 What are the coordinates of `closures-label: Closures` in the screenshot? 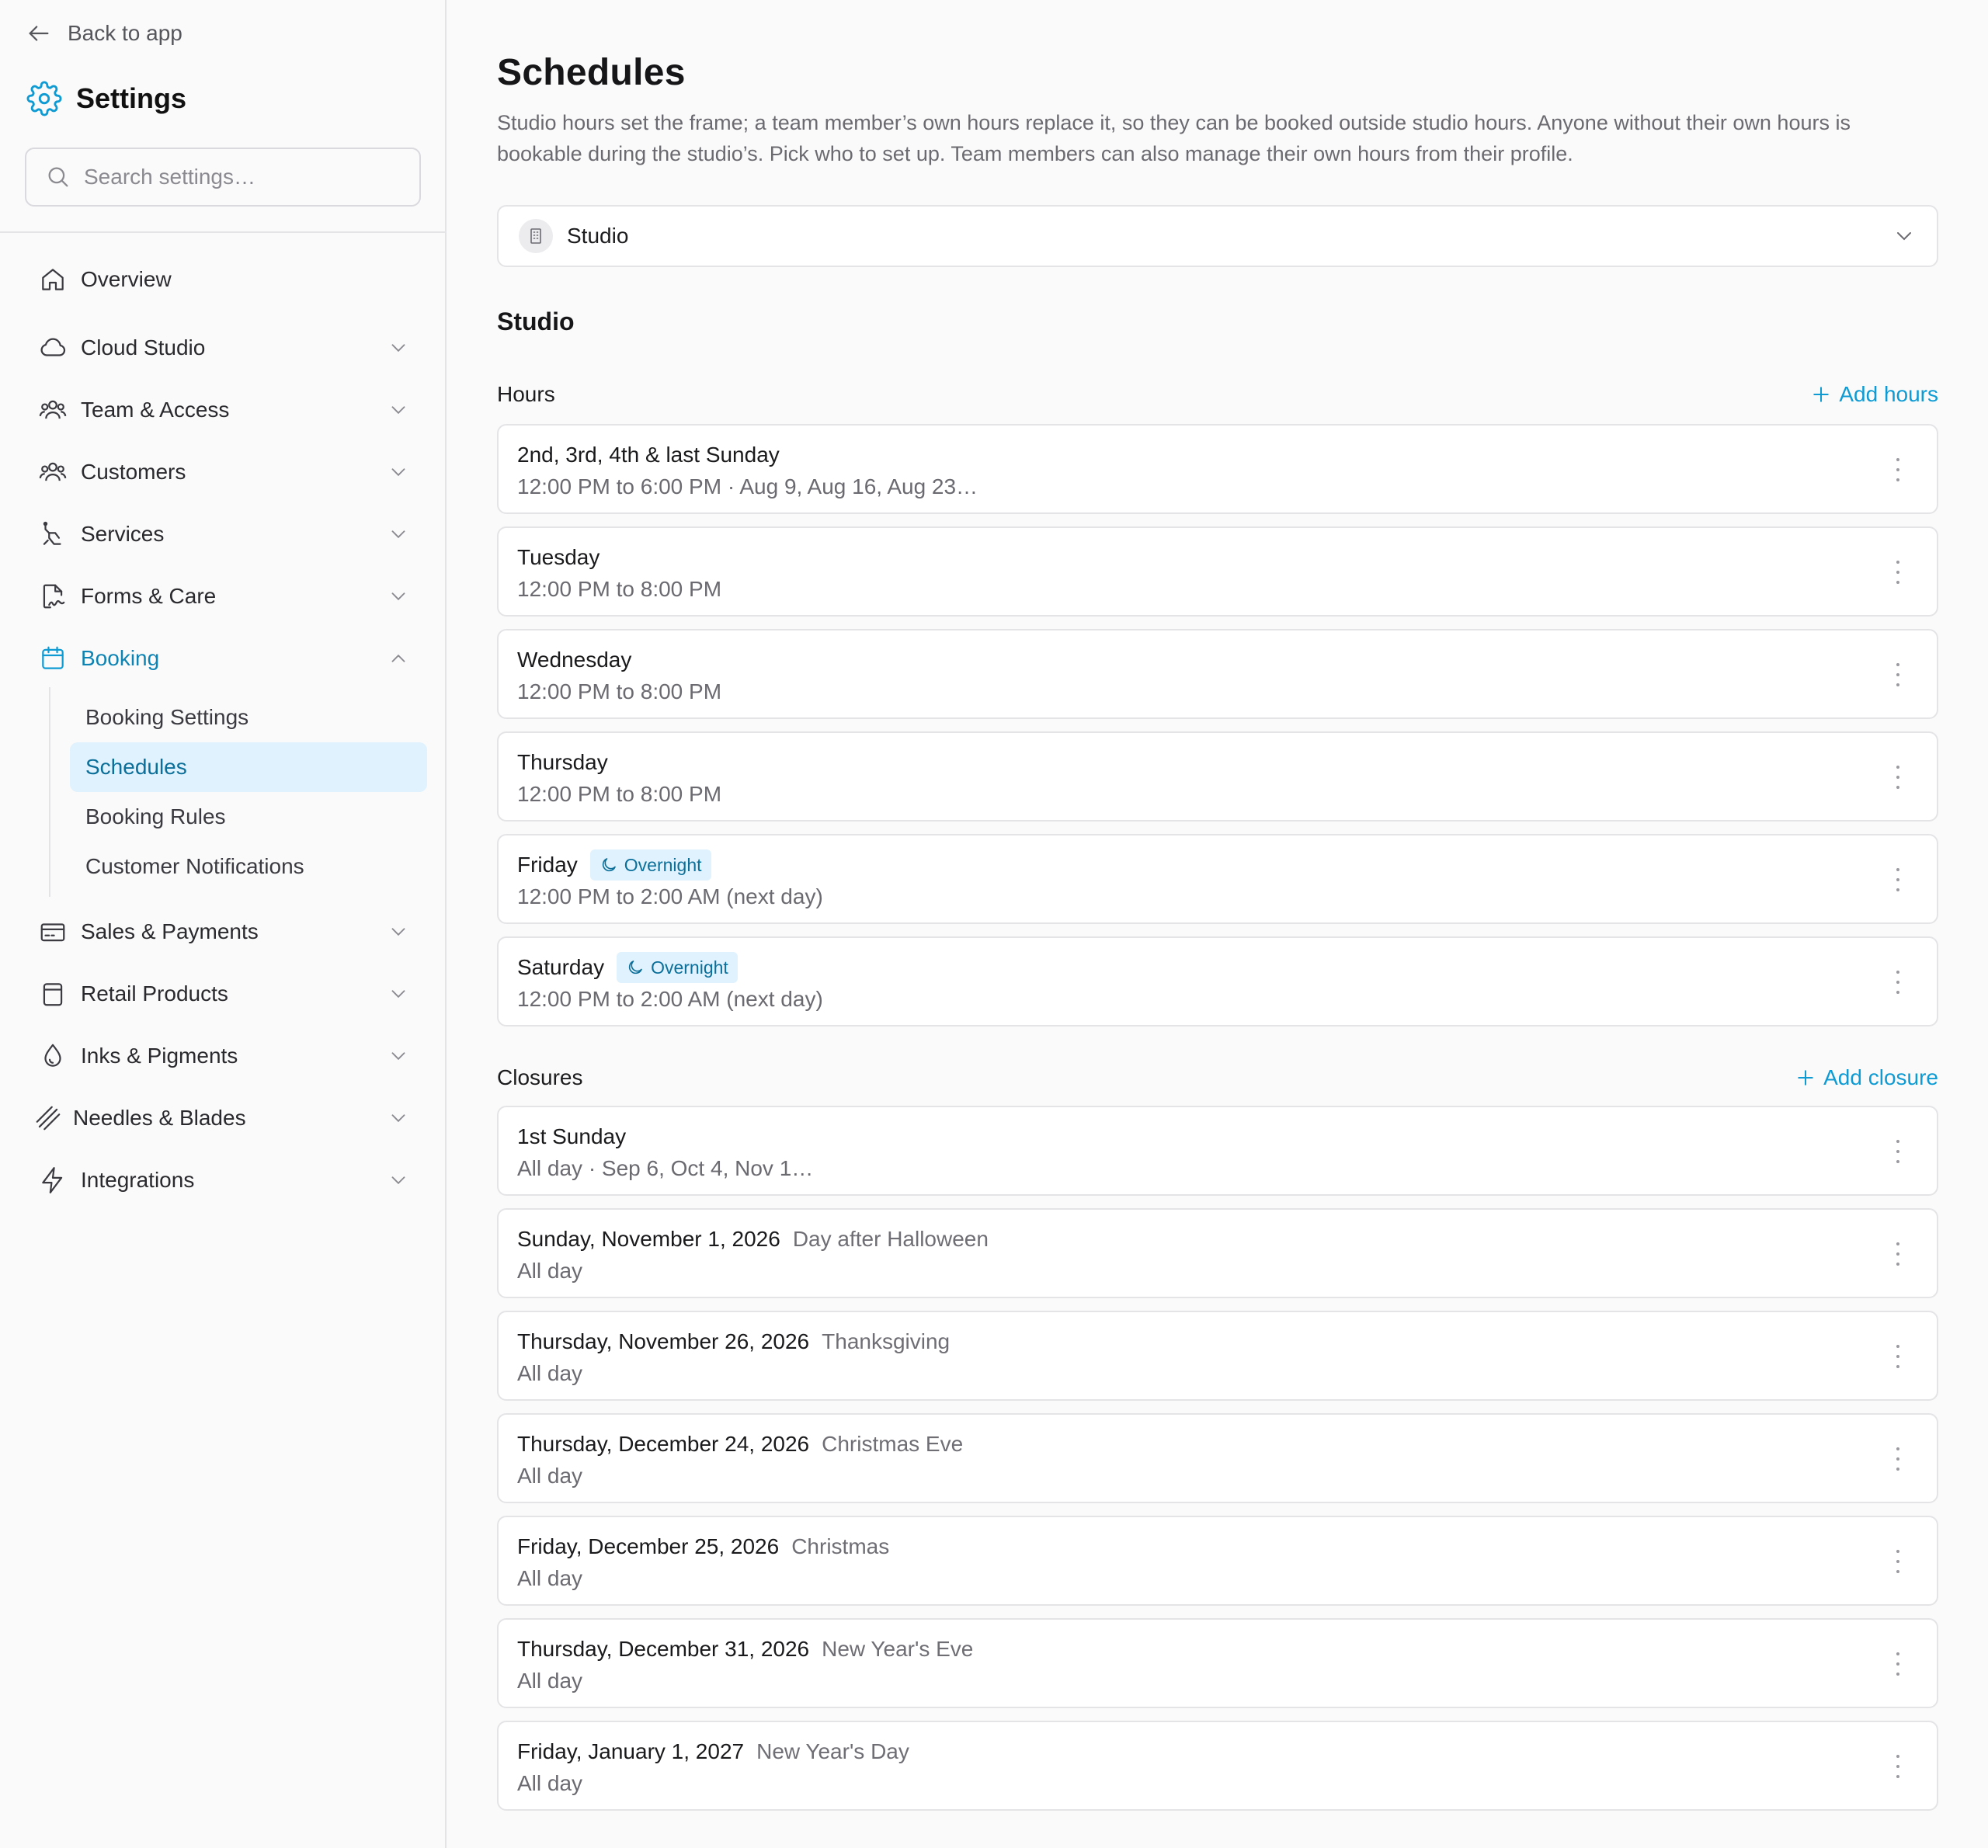 It's located at (540, 1077).